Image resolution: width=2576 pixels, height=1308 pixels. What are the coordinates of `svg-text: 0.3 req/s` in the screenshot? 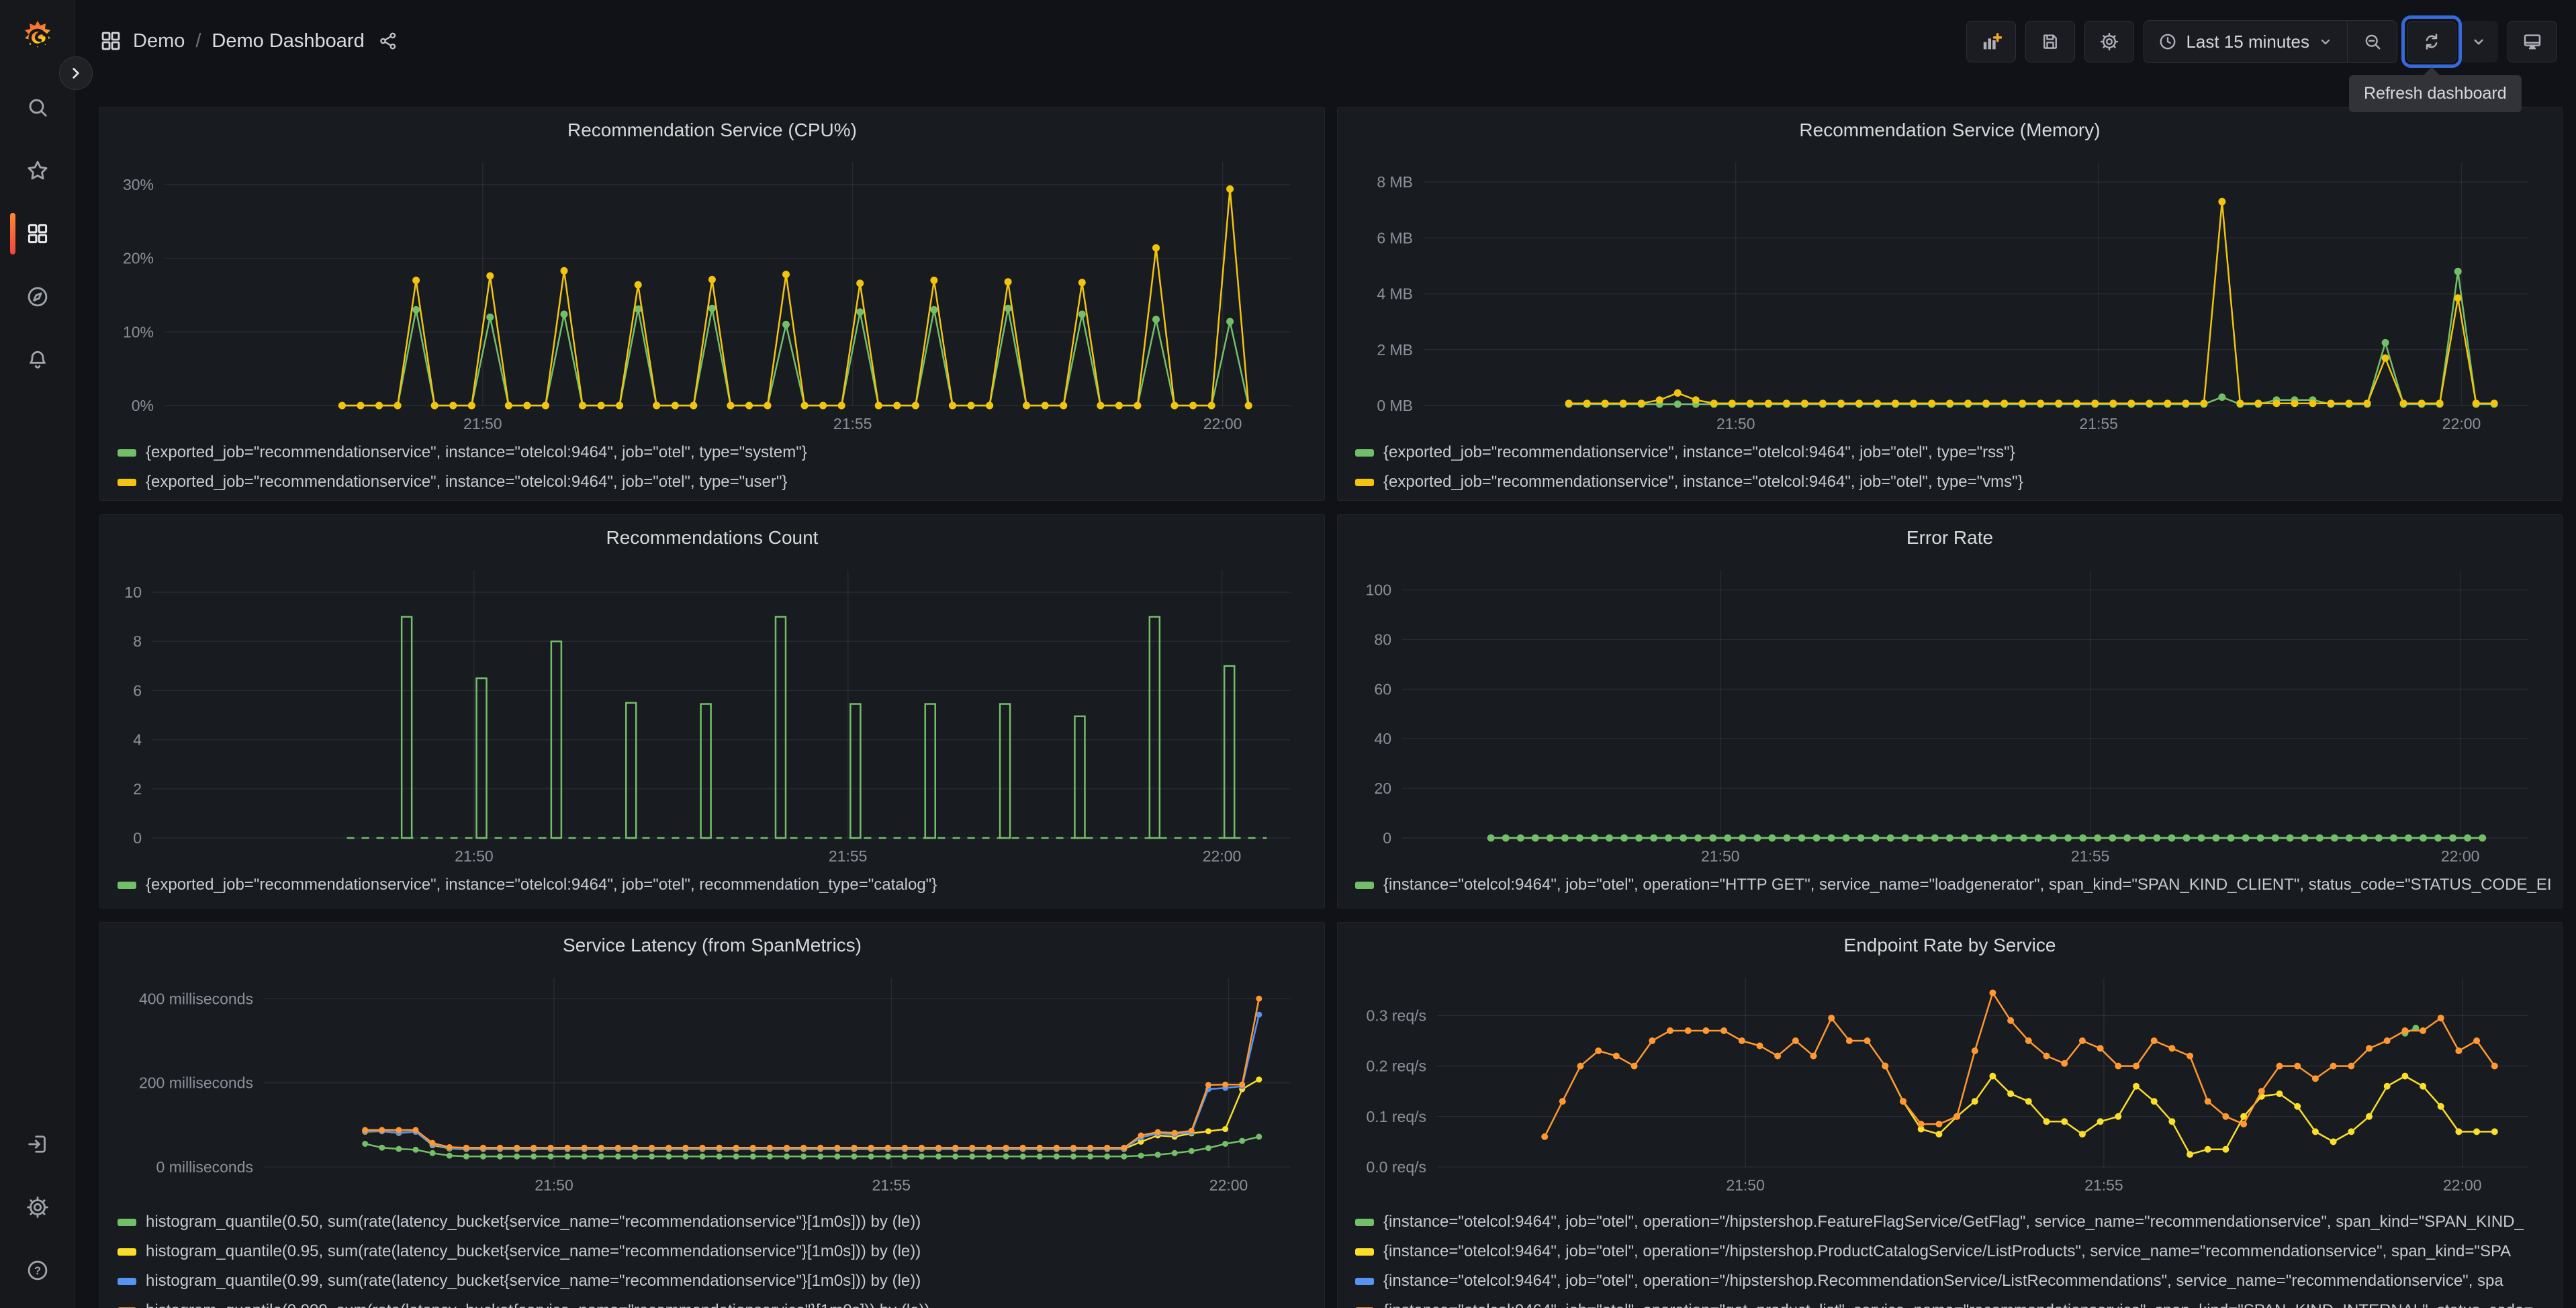 It's located at (1397, 1016).